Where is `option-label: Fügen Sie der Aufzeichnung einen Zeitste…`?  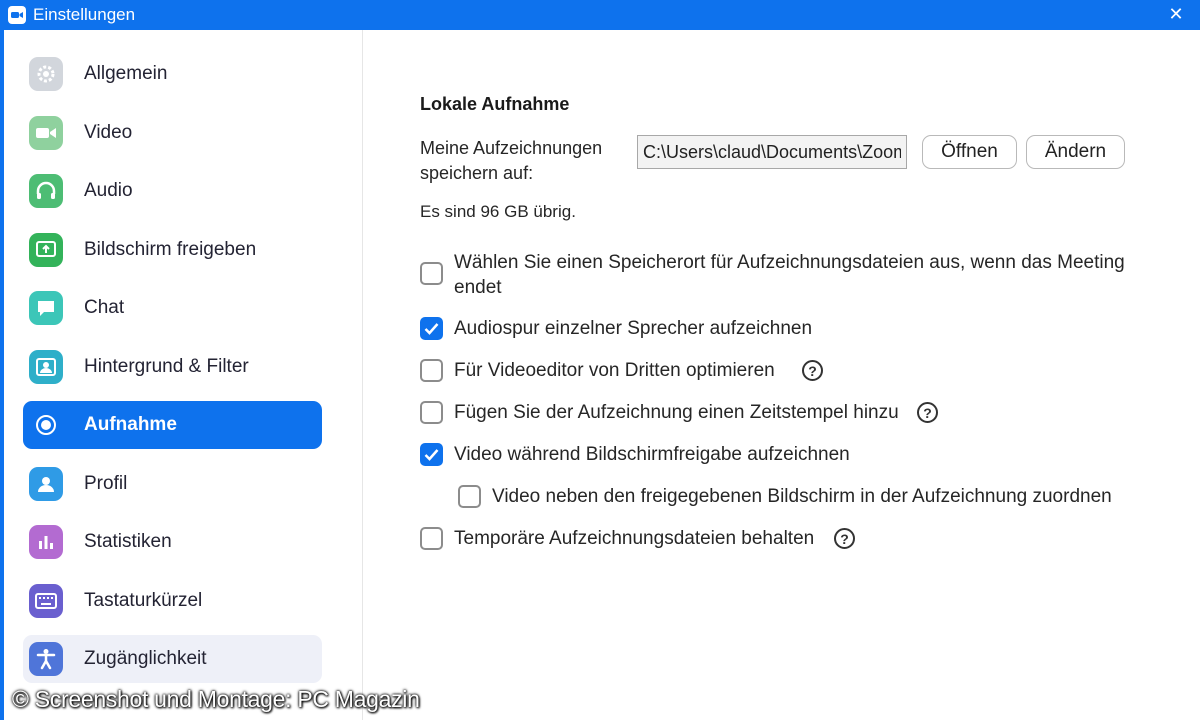 option-label: Fügen Sie der Aufzeichnung einen Zeitste… is located at coordinates (676, 412).